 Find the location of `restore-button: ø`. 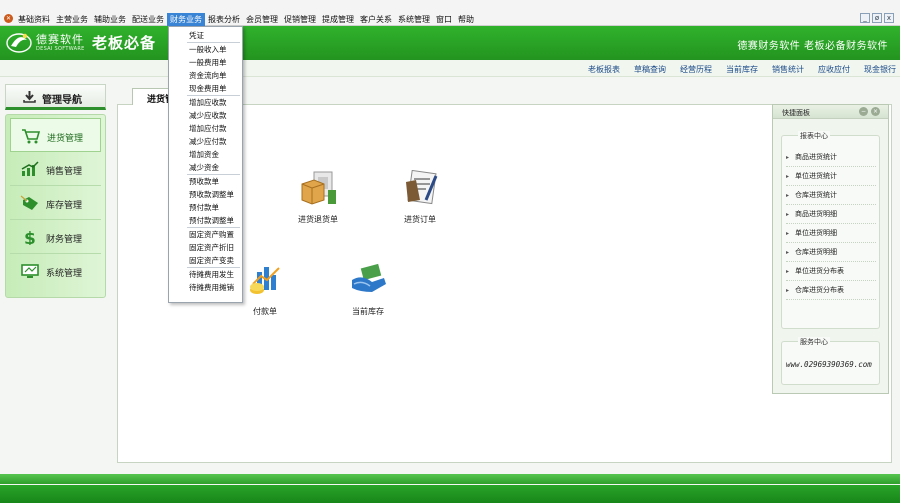

restore-button: ø is located at coordinates (877, 18).